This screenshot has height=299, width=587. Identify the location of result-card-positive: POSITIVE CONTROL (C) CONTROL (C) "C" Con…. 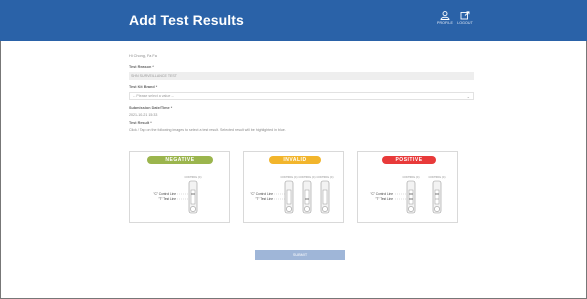
(407, 187).